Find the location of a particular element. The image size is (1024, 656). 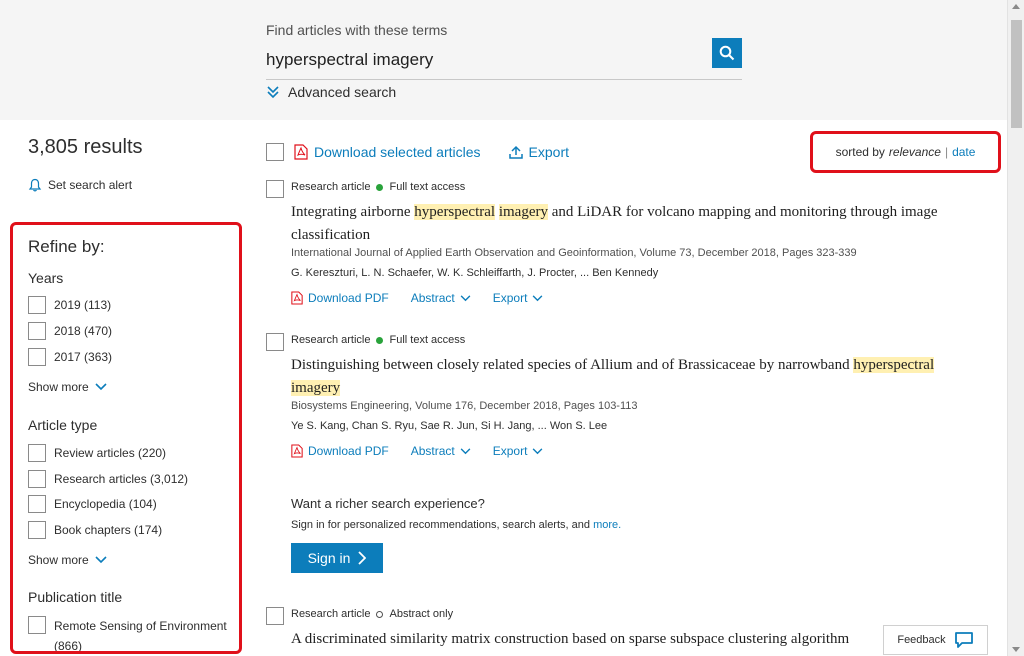

chevron-right-icon is located at coordinates (362, 558).